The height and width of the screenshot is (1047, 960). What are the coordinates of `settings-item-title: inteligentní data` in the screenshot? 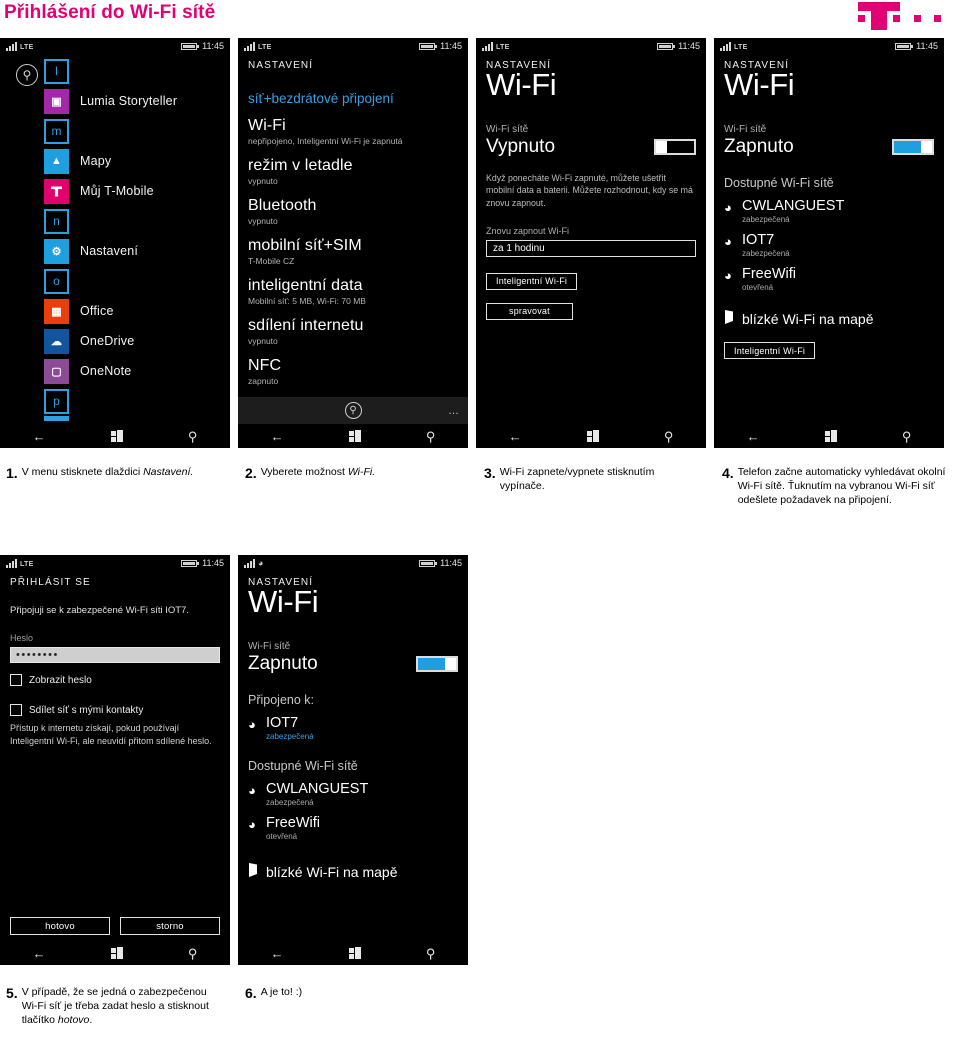 It's located at (305, 285).